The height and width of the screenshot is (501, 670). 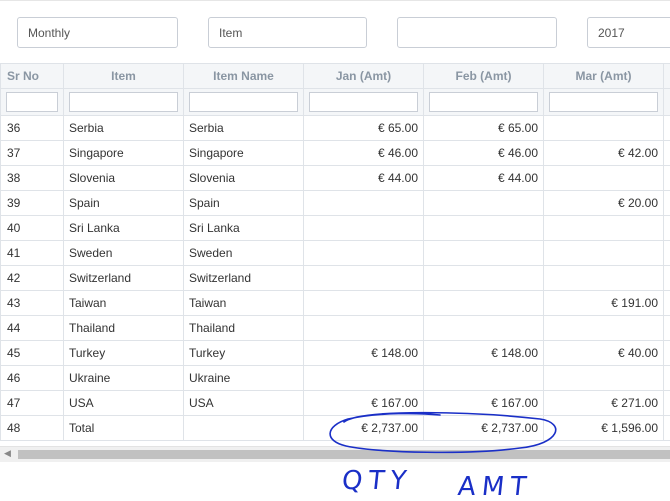 I want to click on column-header-mar: Mar (Amt), so click(x=603, y=76).